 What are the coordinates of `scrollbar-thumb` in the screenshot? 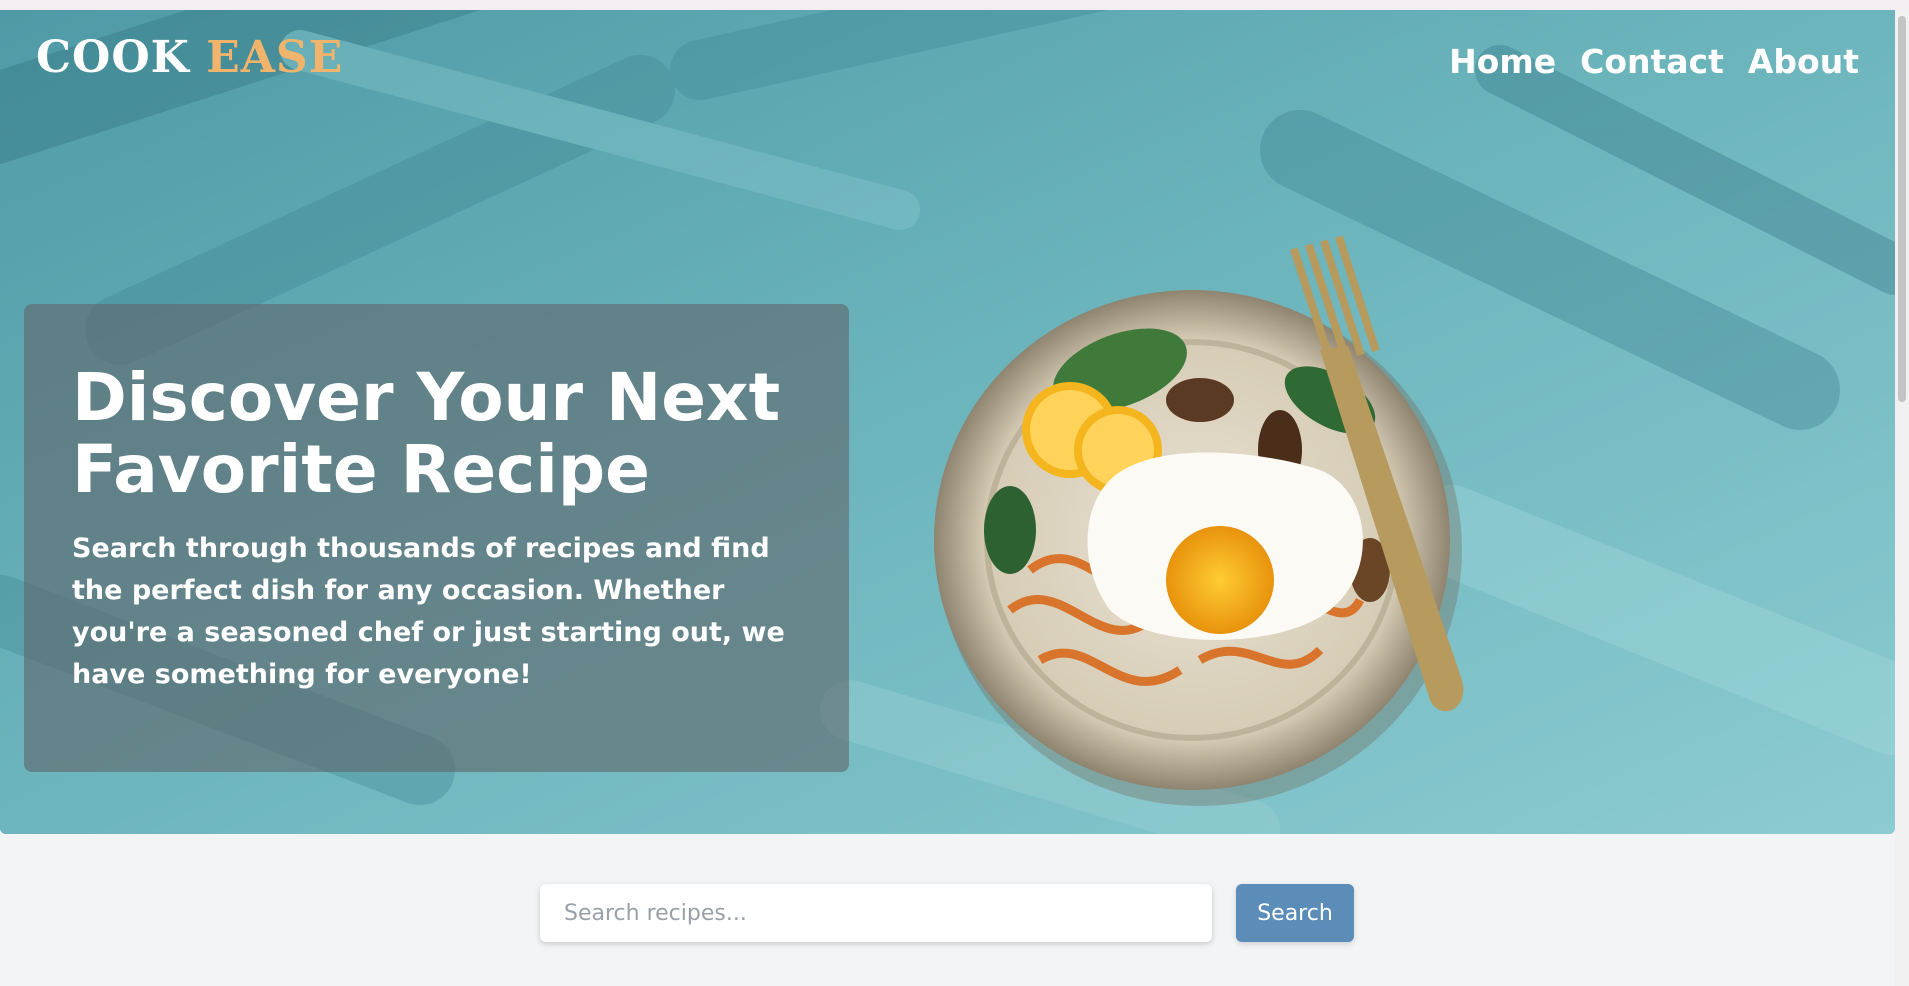 It's located at (1902, 209).